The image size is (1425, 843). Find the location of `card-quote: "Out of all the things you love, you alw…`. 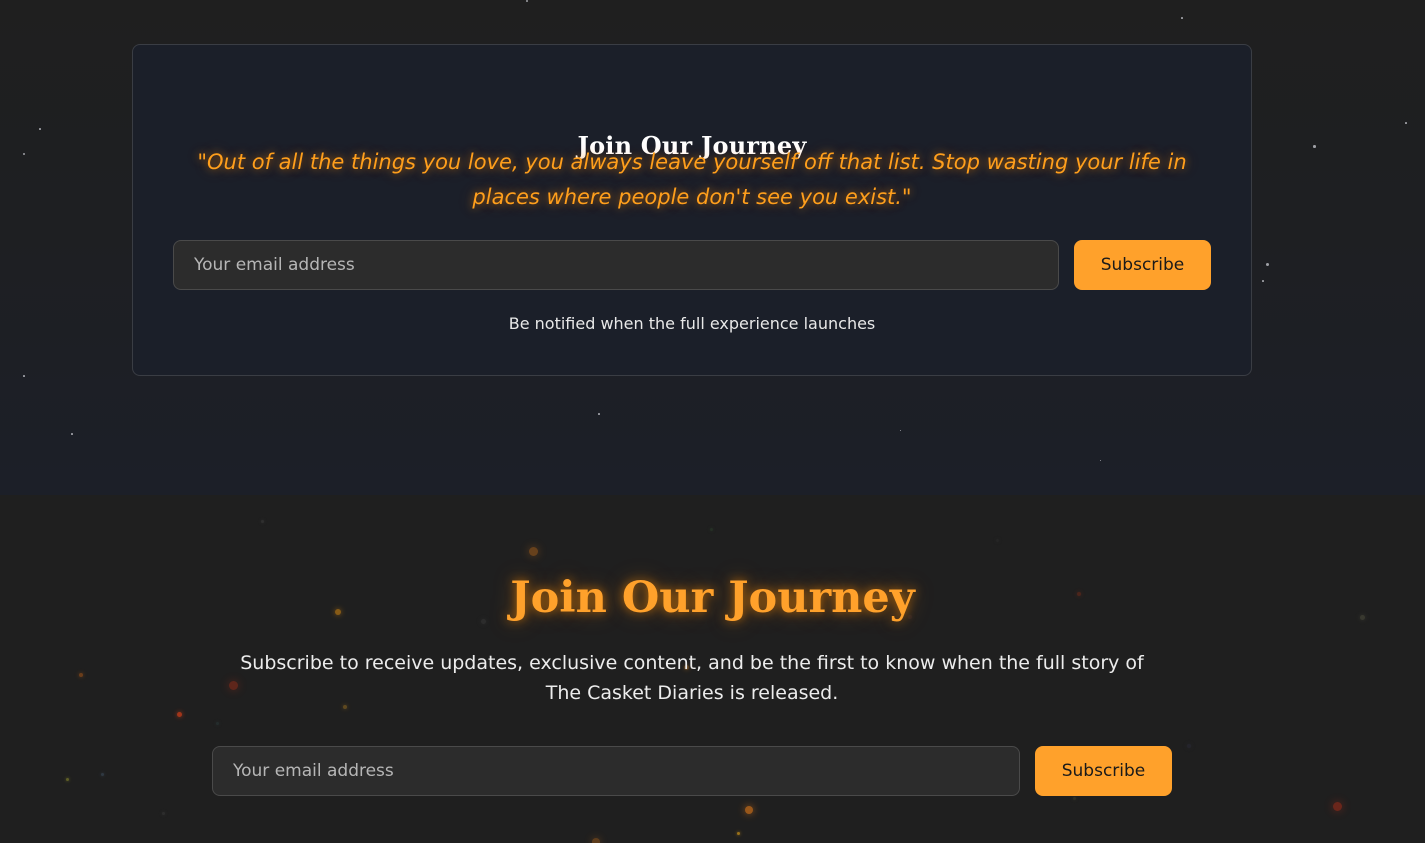

card-quote: "Out of all the things you love, you alw… is located at coordinates (692, 179).